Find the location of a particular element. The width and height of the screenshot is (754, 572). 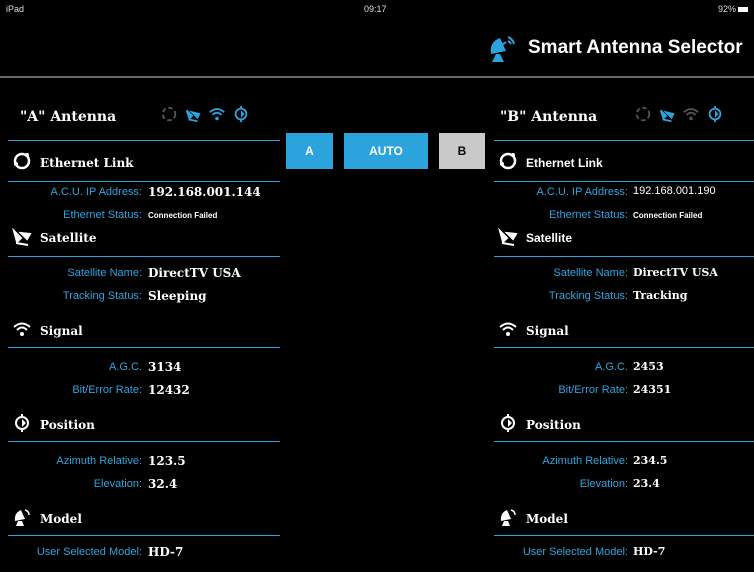

signal-icon is located at coordinates (508, 329).